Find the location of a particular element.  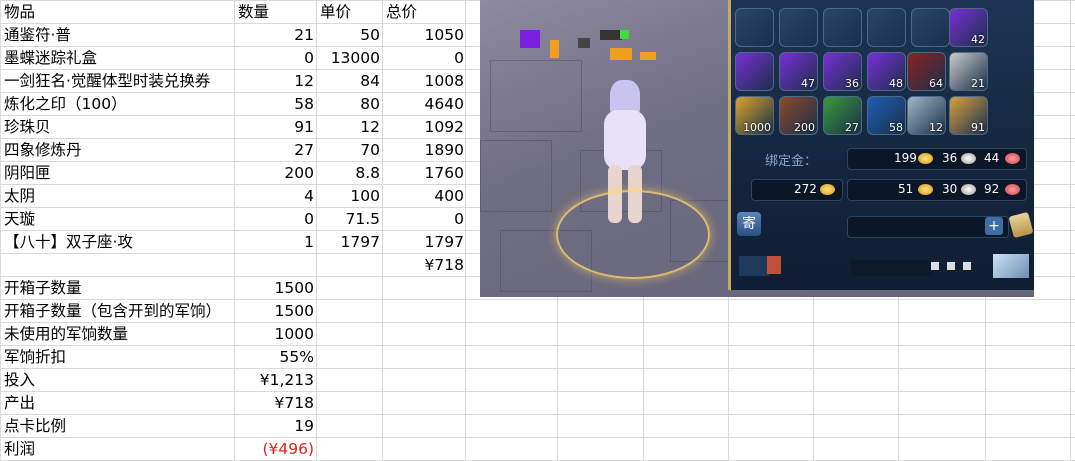

summary-label: 军饷折扣 is located at coordinates (35, 357).